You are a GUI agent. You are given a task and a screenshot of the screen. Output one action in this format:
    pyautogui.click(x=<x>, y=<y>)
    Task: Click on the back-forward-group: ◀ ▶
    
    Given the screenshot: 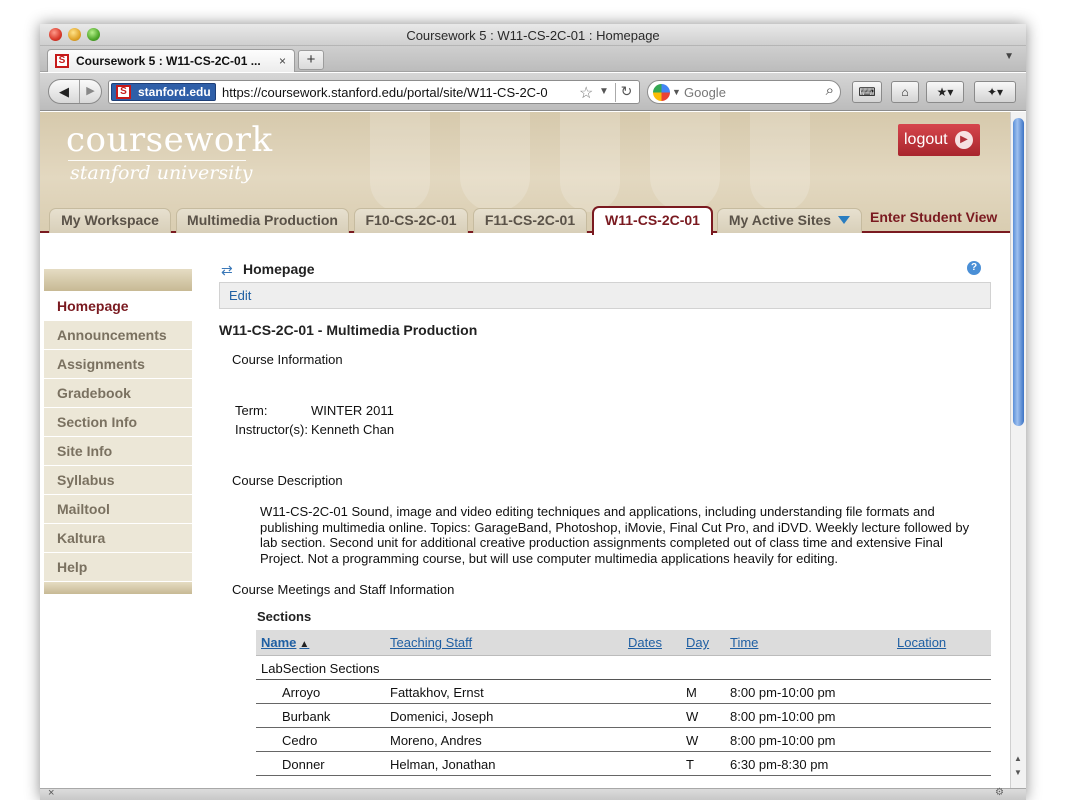 What is the action you would take?
    pyautogui.click(x=75, y=91)
    